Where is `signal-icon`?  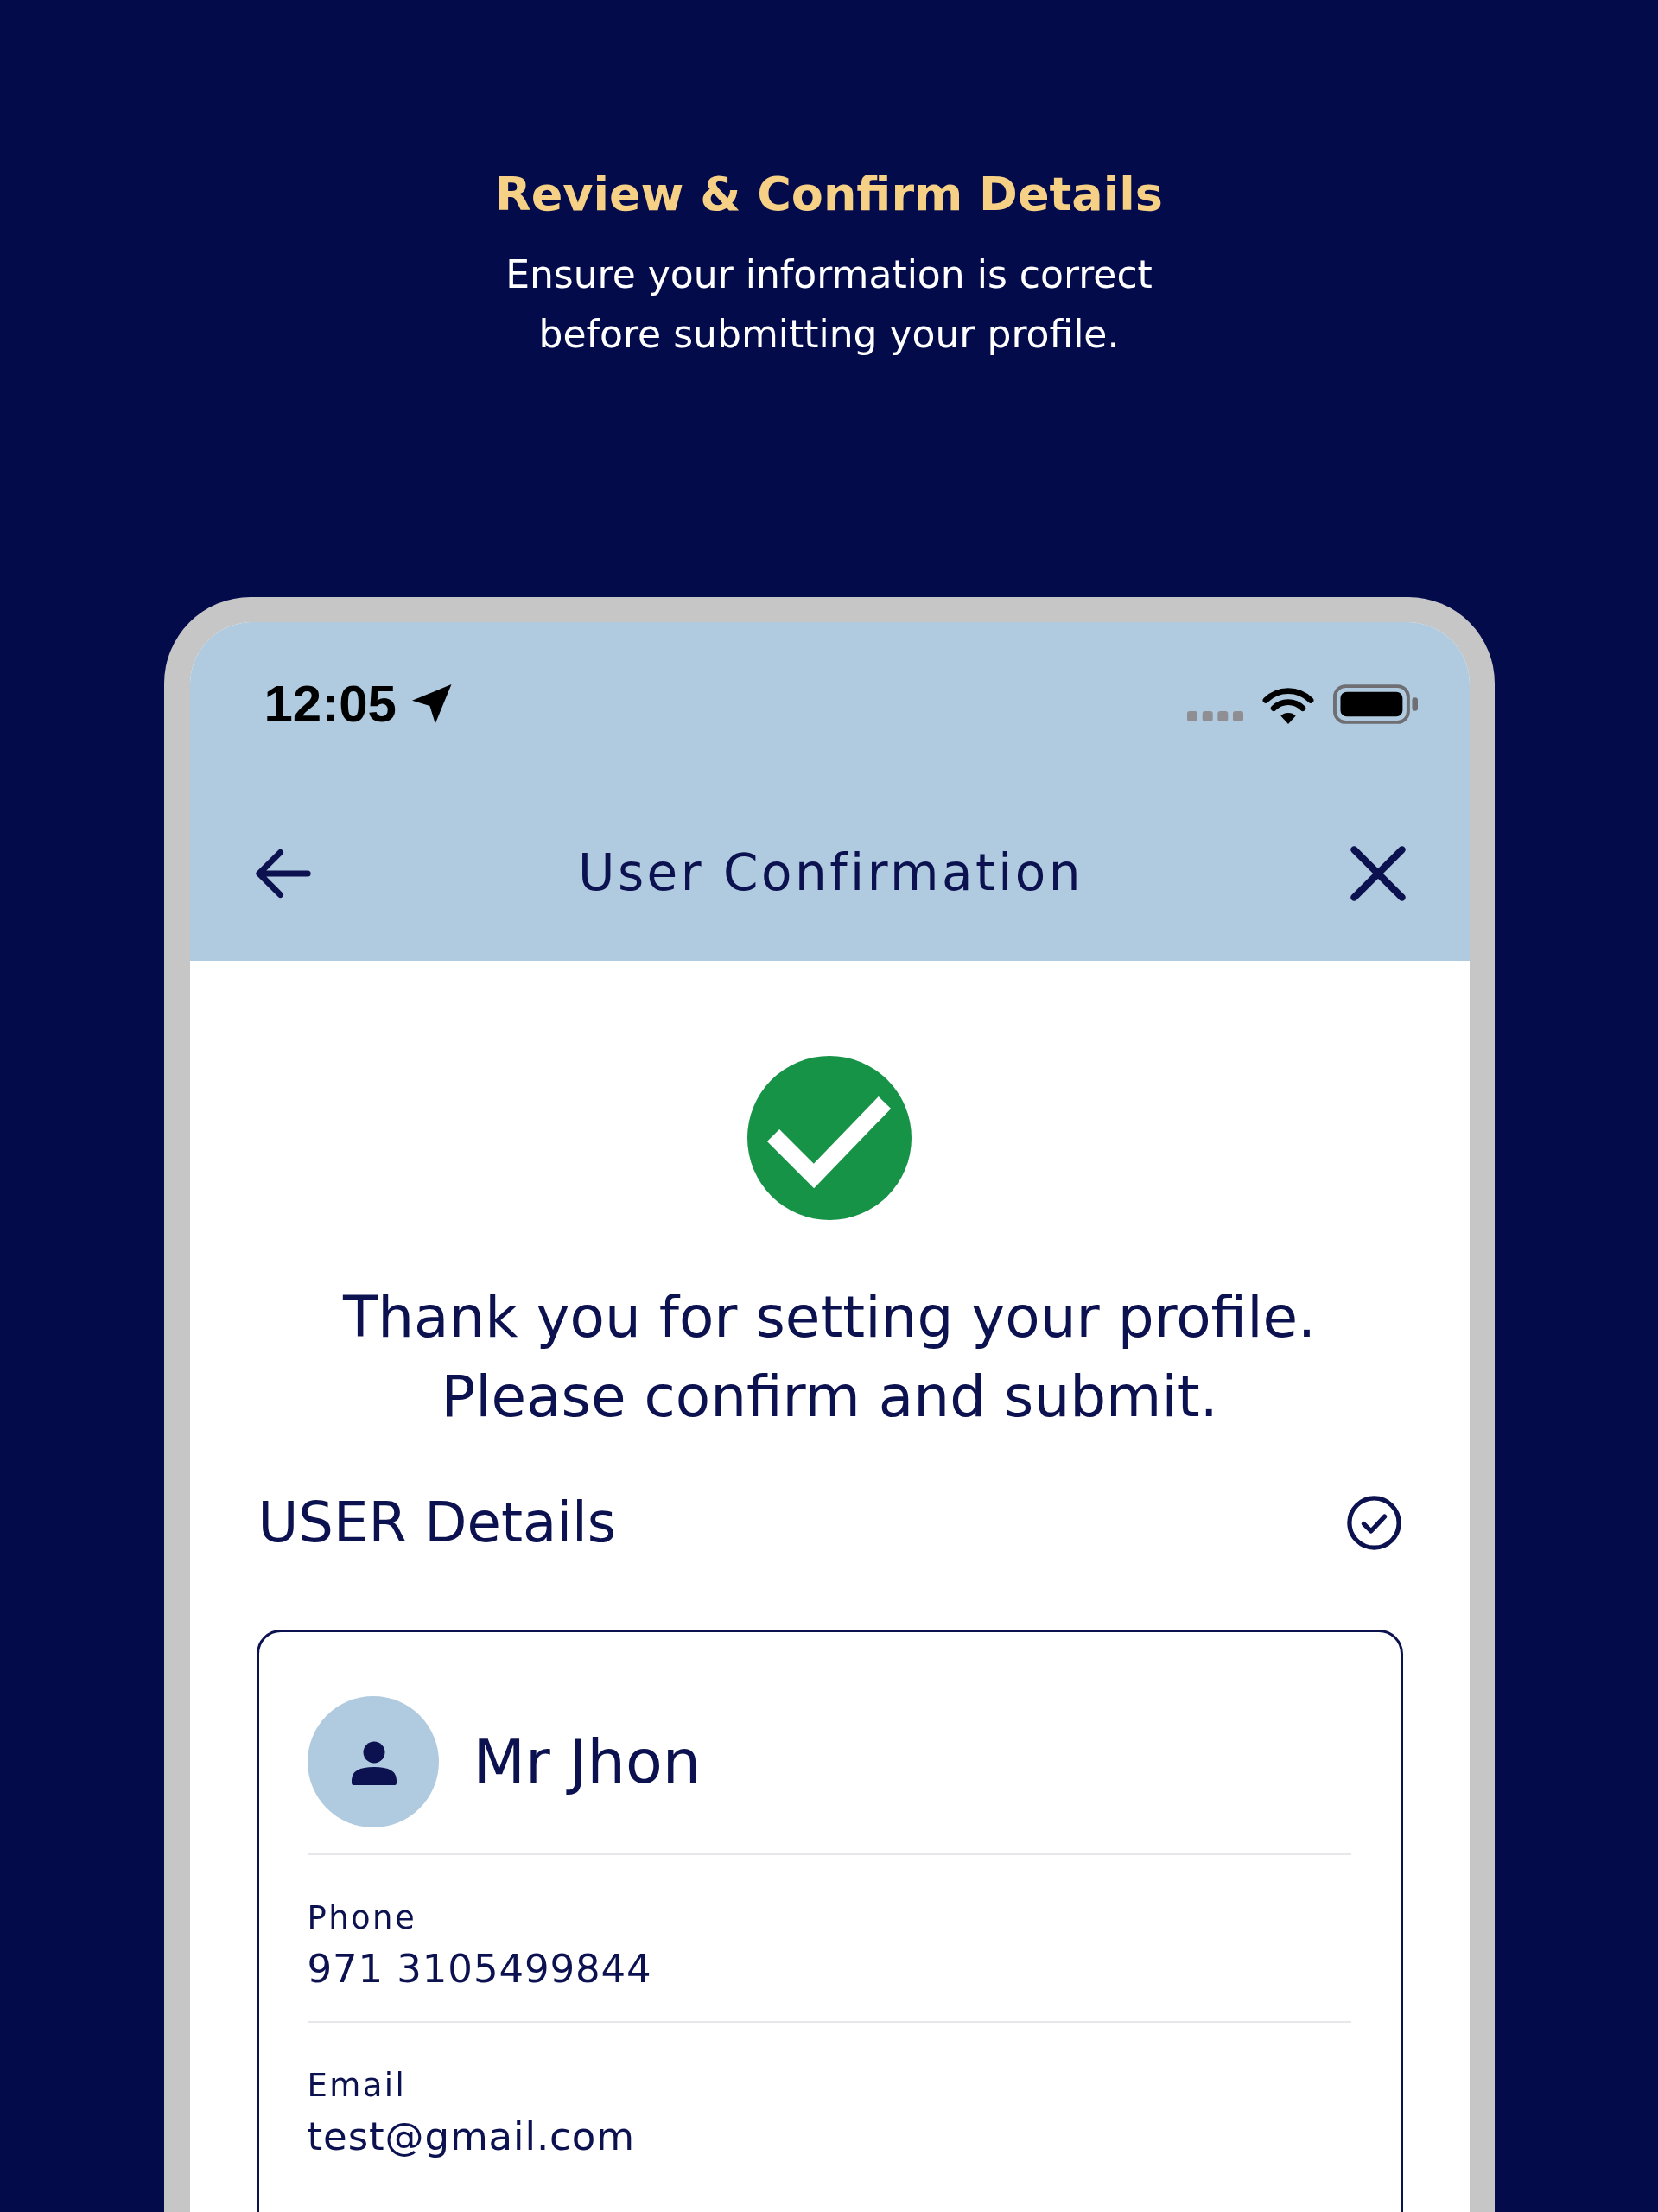 signal-icon is located at coordinates (1214, 716).